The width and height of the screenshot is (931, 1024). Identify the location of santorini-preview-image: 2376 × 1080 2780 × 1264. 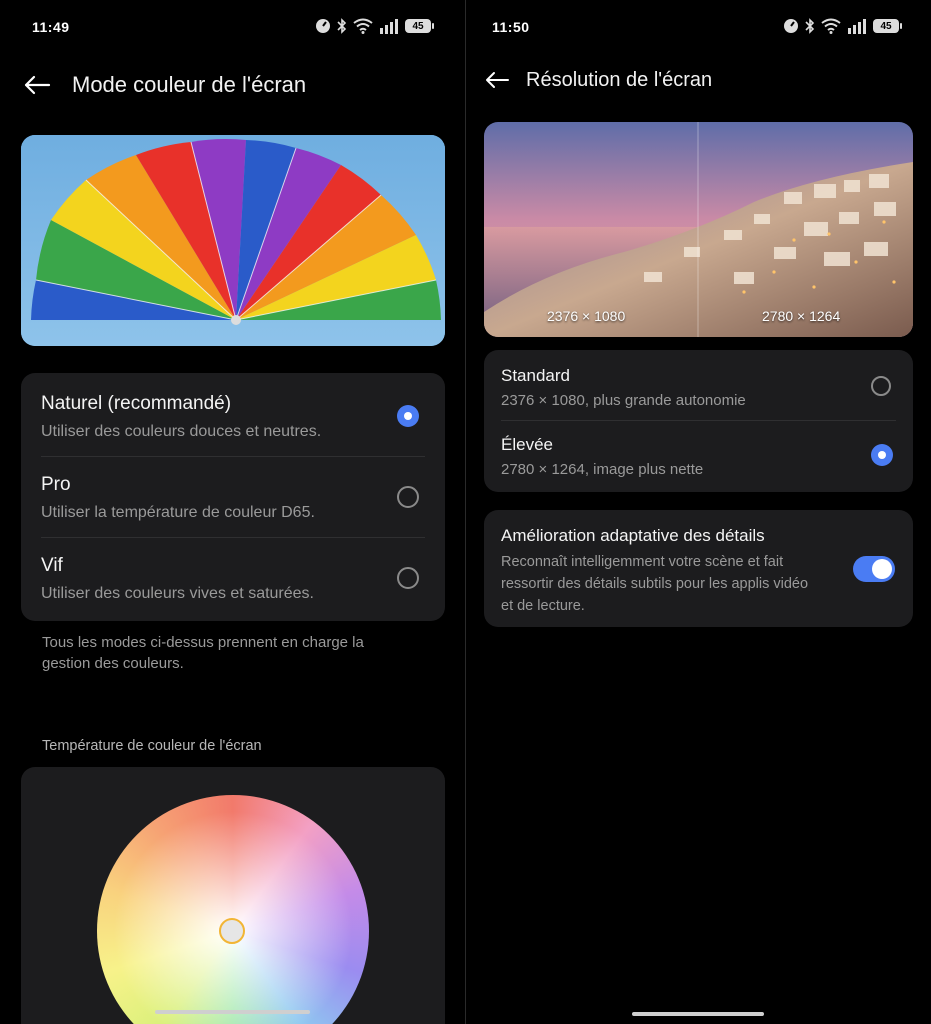
(698, 229).